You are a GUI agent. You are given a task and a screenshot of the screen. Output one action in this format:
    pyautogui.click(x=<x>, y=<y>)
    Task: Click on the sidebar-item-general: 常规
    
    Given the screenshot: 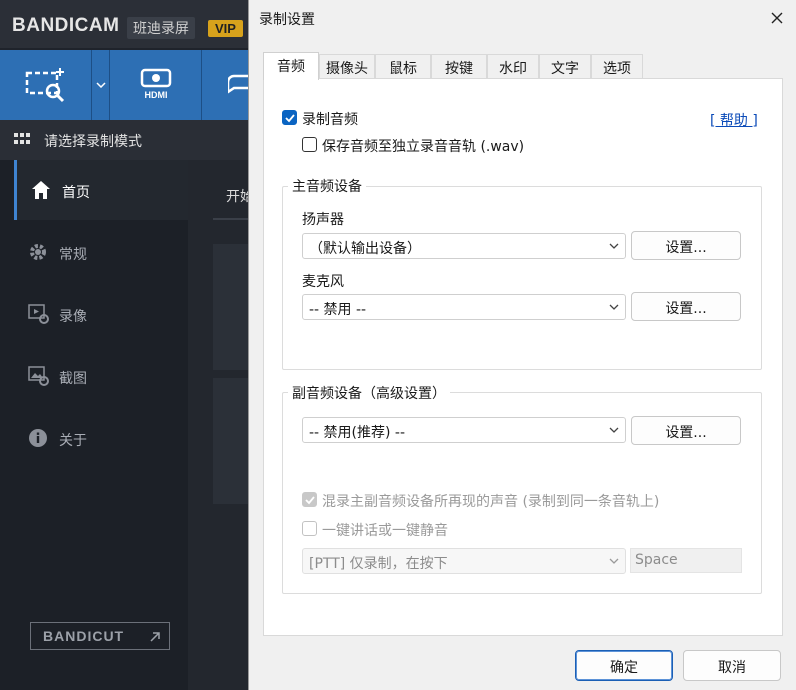 What is the action you would take?
    pyautogui.click(x=101, y=252)
    